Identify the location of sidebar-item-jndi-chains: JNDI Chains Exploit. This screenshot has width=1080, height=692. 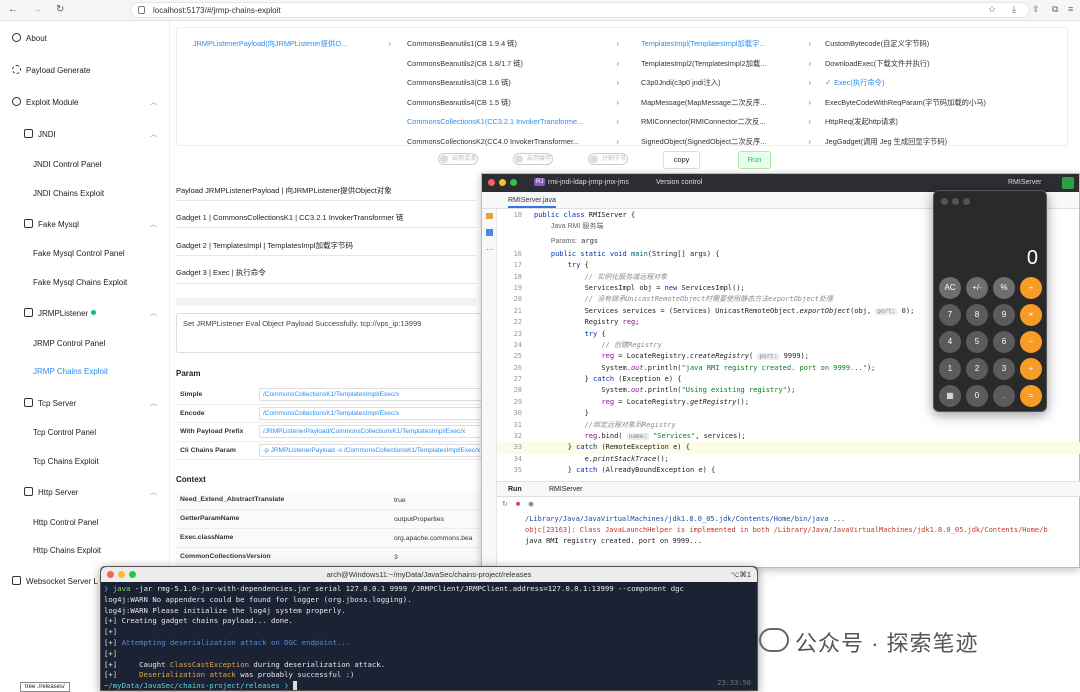
(68, 193).